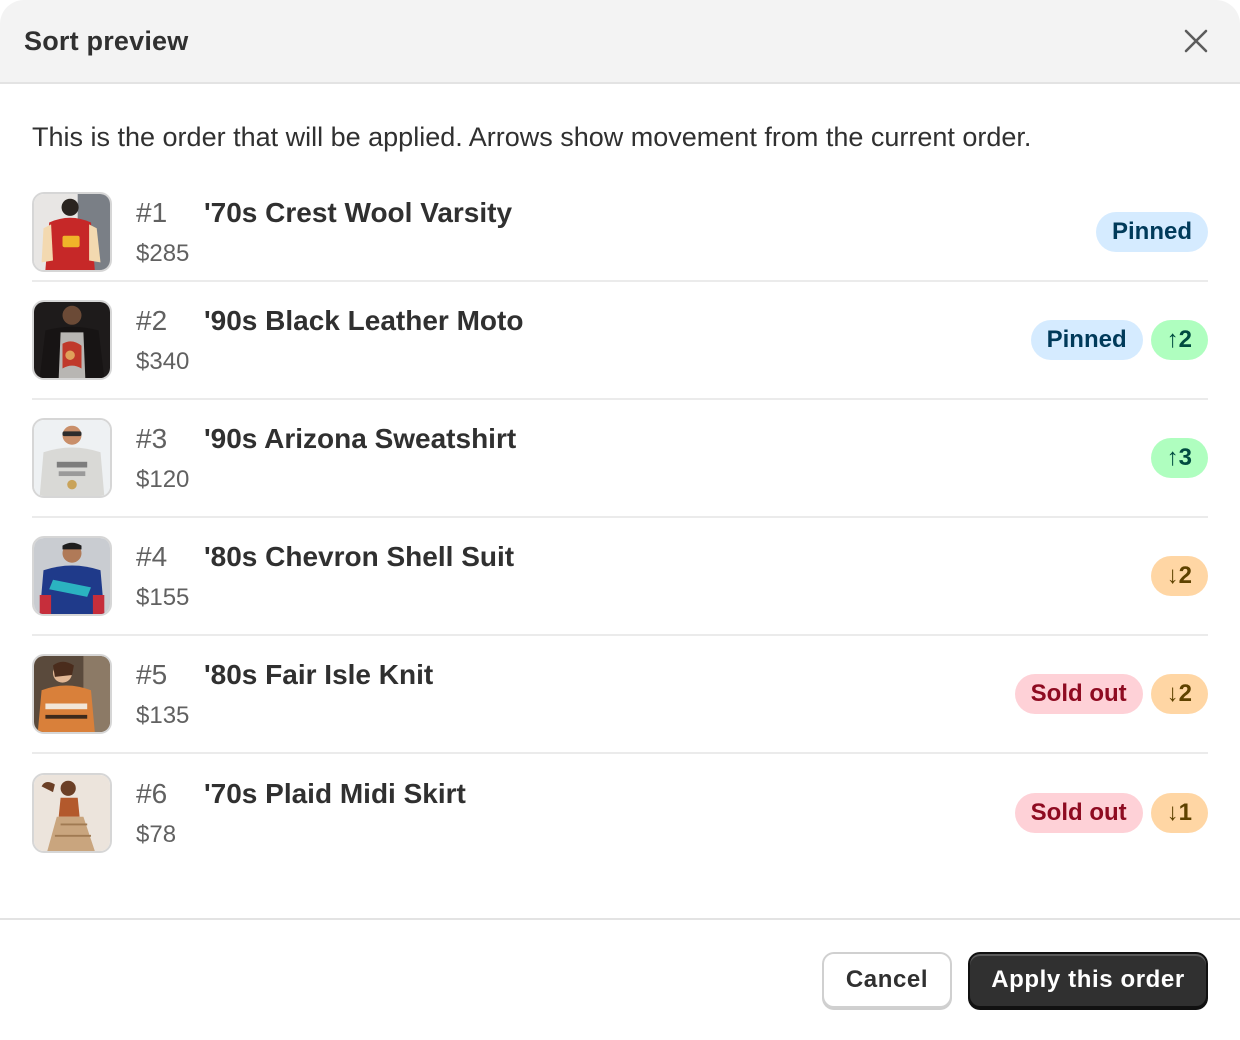  I want to click on list-item: #1 '70s Crest Wool Varsity $285 Pinned, so click(620, 233).